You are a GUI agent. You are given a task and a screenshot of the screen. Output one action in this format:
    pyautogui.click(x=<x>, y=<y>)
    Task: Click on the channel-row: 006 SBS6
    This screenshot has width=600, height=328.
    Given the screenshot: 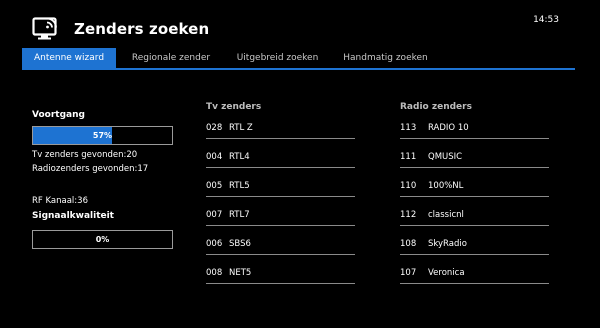 What is the action you would take?
    pyautogui.click(x=280, y=246)
    